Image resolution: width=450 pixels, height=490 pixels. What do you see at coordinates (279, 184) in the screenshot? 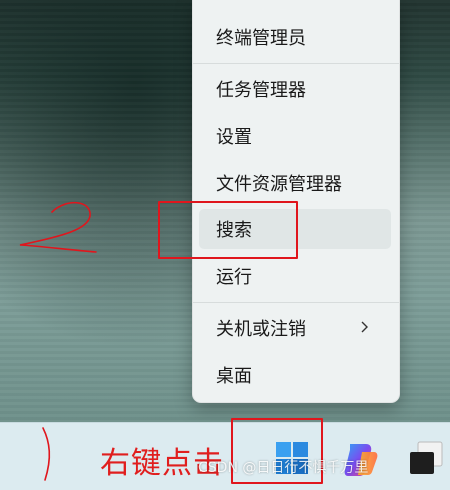
I see `menu-item-label: 文件资源管理器` at bounding box center [279, 184].